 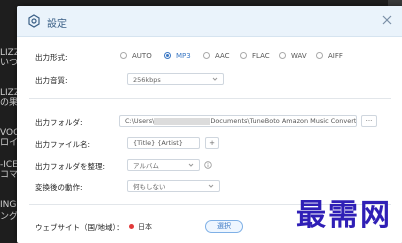 What do you see at coordinates (145, 227) in the screenshot?
I see `website-region-value: 日本` at bounding box center [145, 227].